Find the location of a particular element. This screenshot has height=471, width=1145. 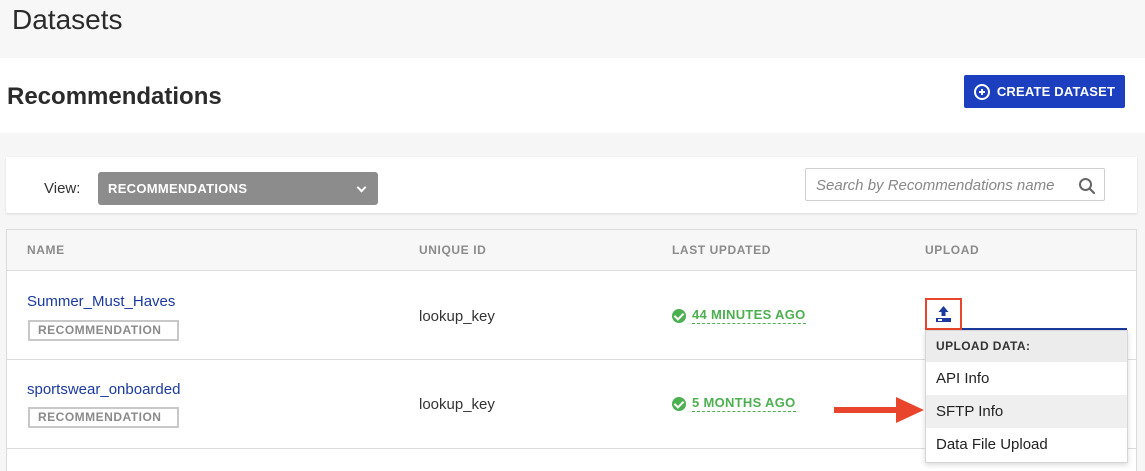

section-title: Recommendations is located at coordinates (114, 96).